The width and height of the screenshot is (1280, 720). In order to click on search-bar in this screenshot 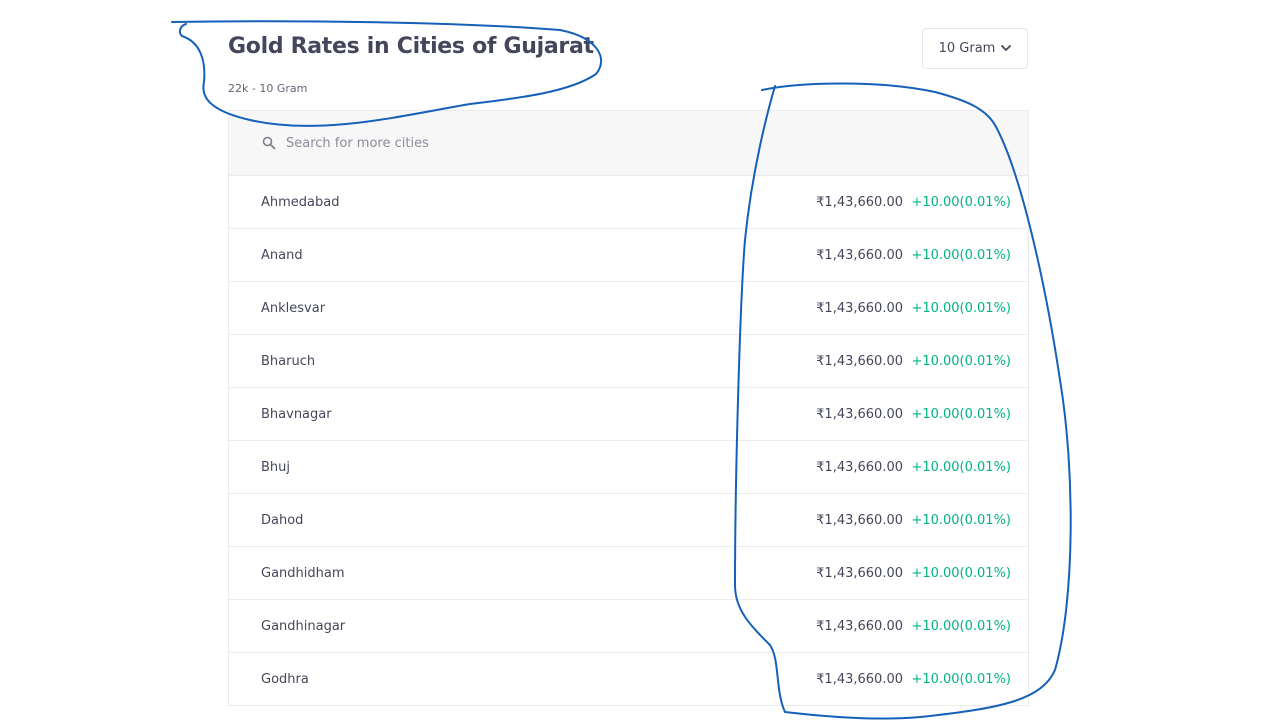, I will do `click(628, 143)`.